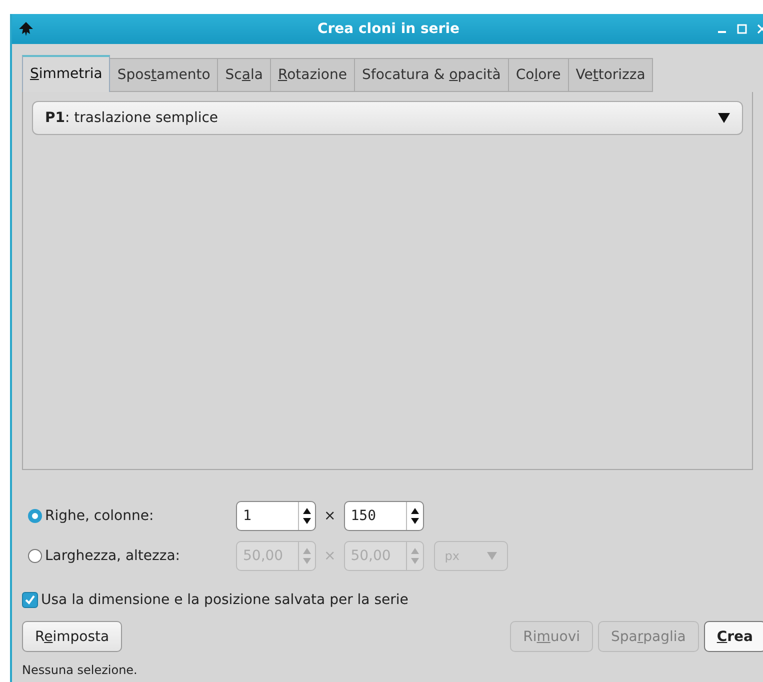 The image size is (763, 682). Describe the element at coordinates (384, 515) in the screenshot. I see `spin-field: 150` at that location.